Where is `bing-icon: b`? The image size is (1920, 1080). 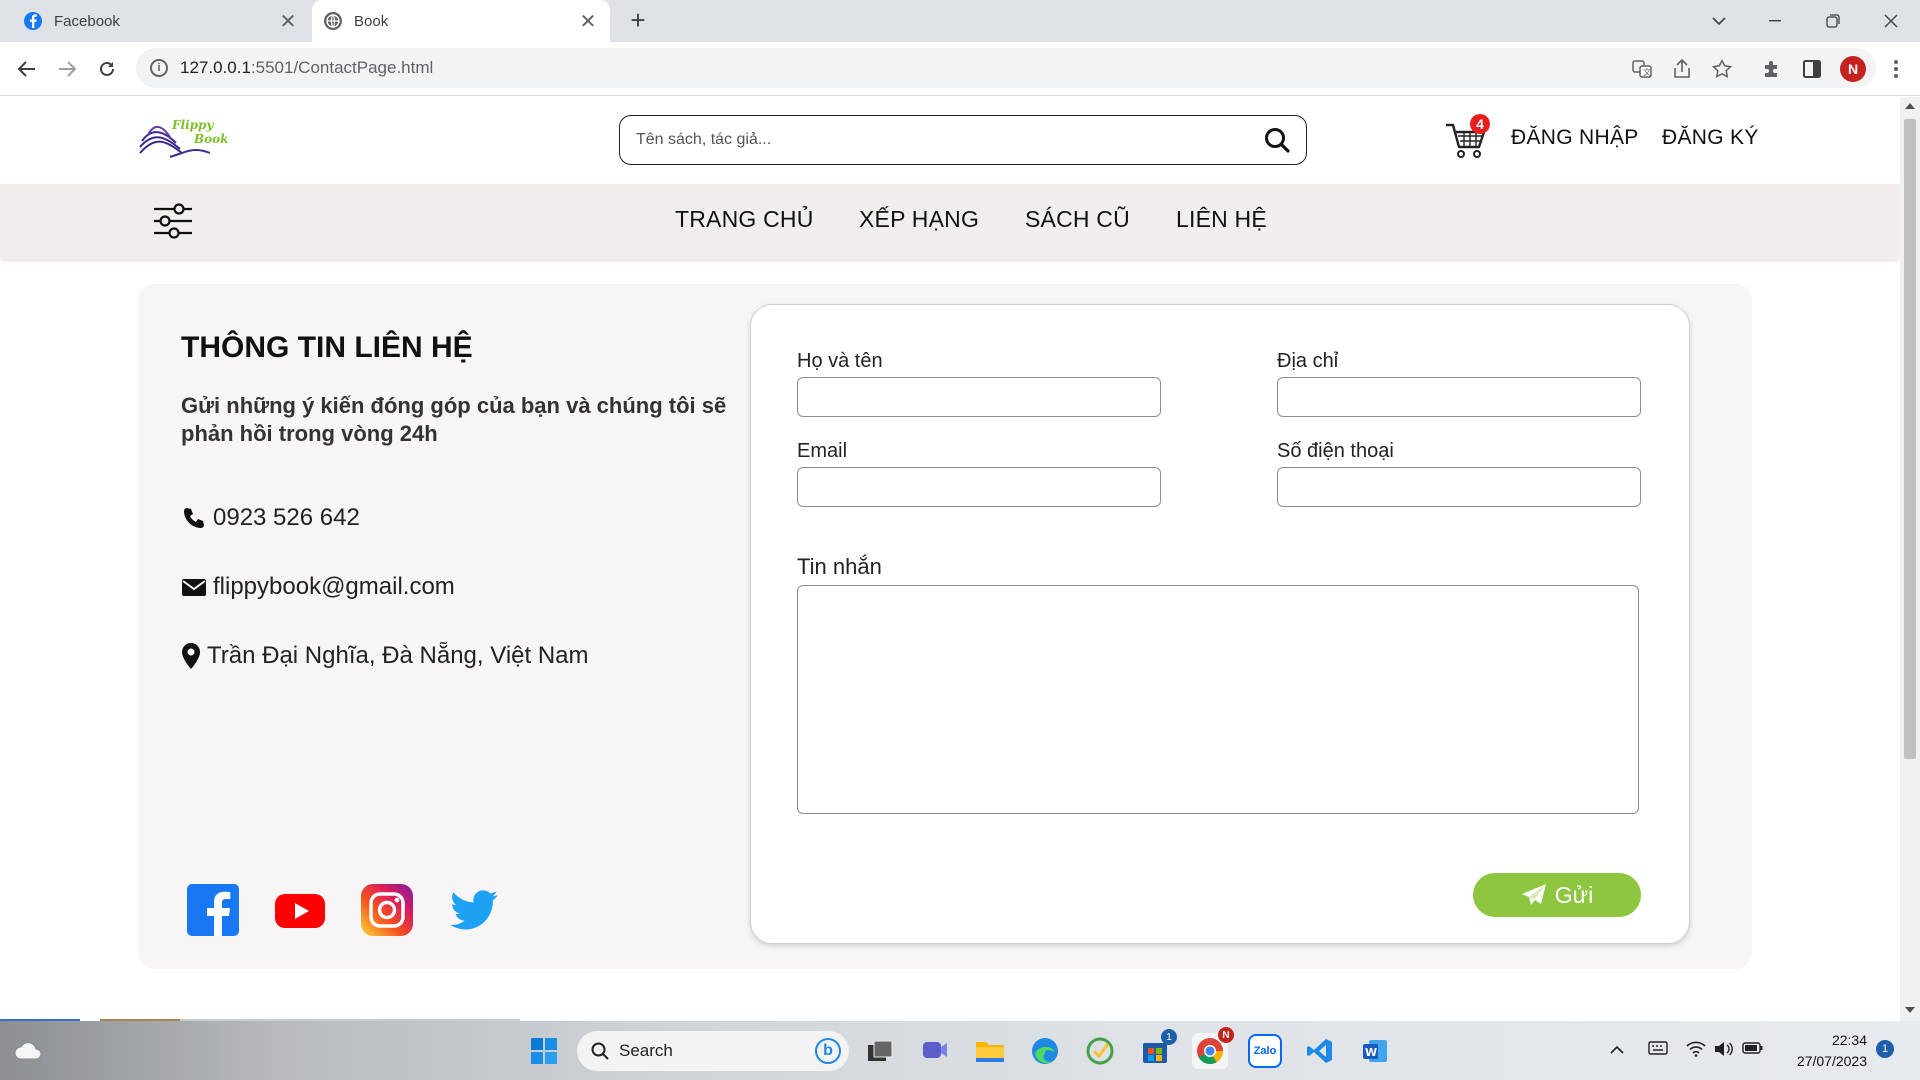
bing-icon: b is located at coordinates (828, 1051).